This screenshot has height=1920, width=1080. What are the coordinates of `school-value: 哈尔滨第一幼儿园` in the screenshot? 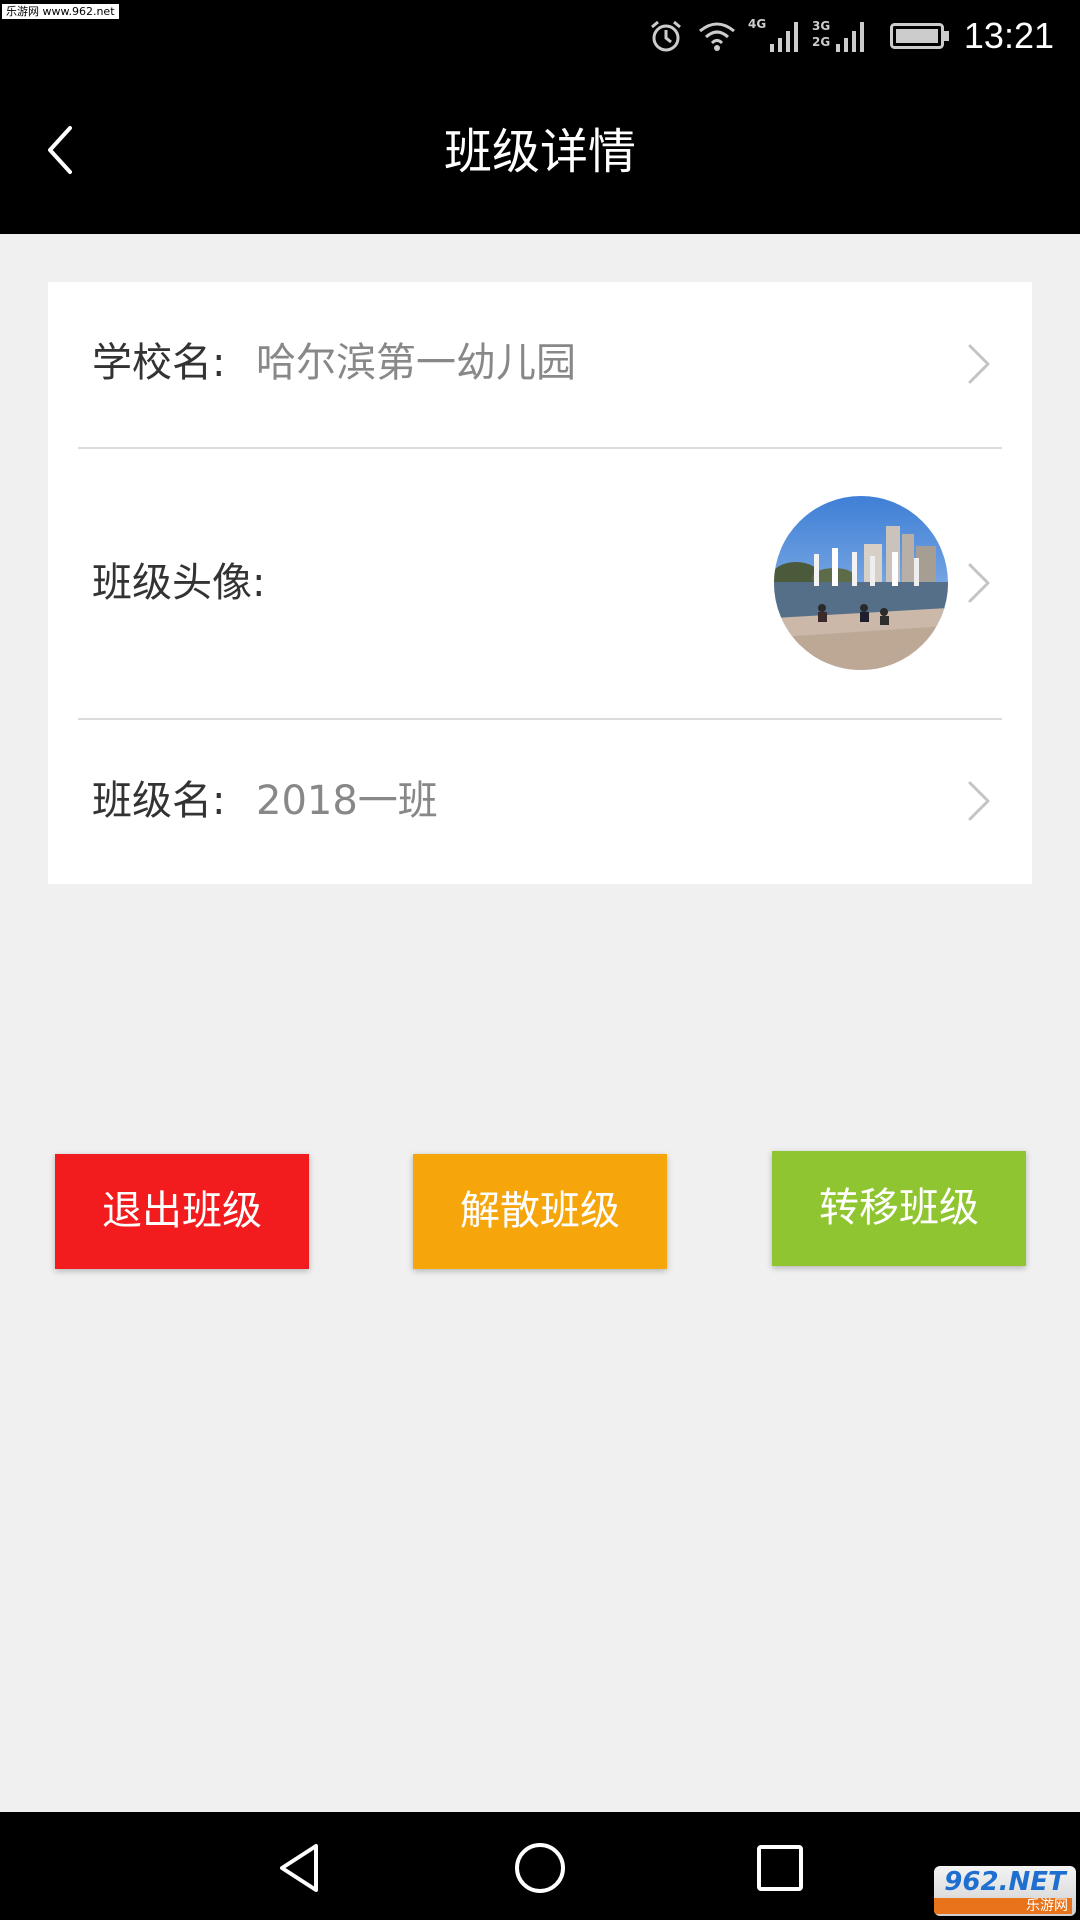 It's located at (416, 363).